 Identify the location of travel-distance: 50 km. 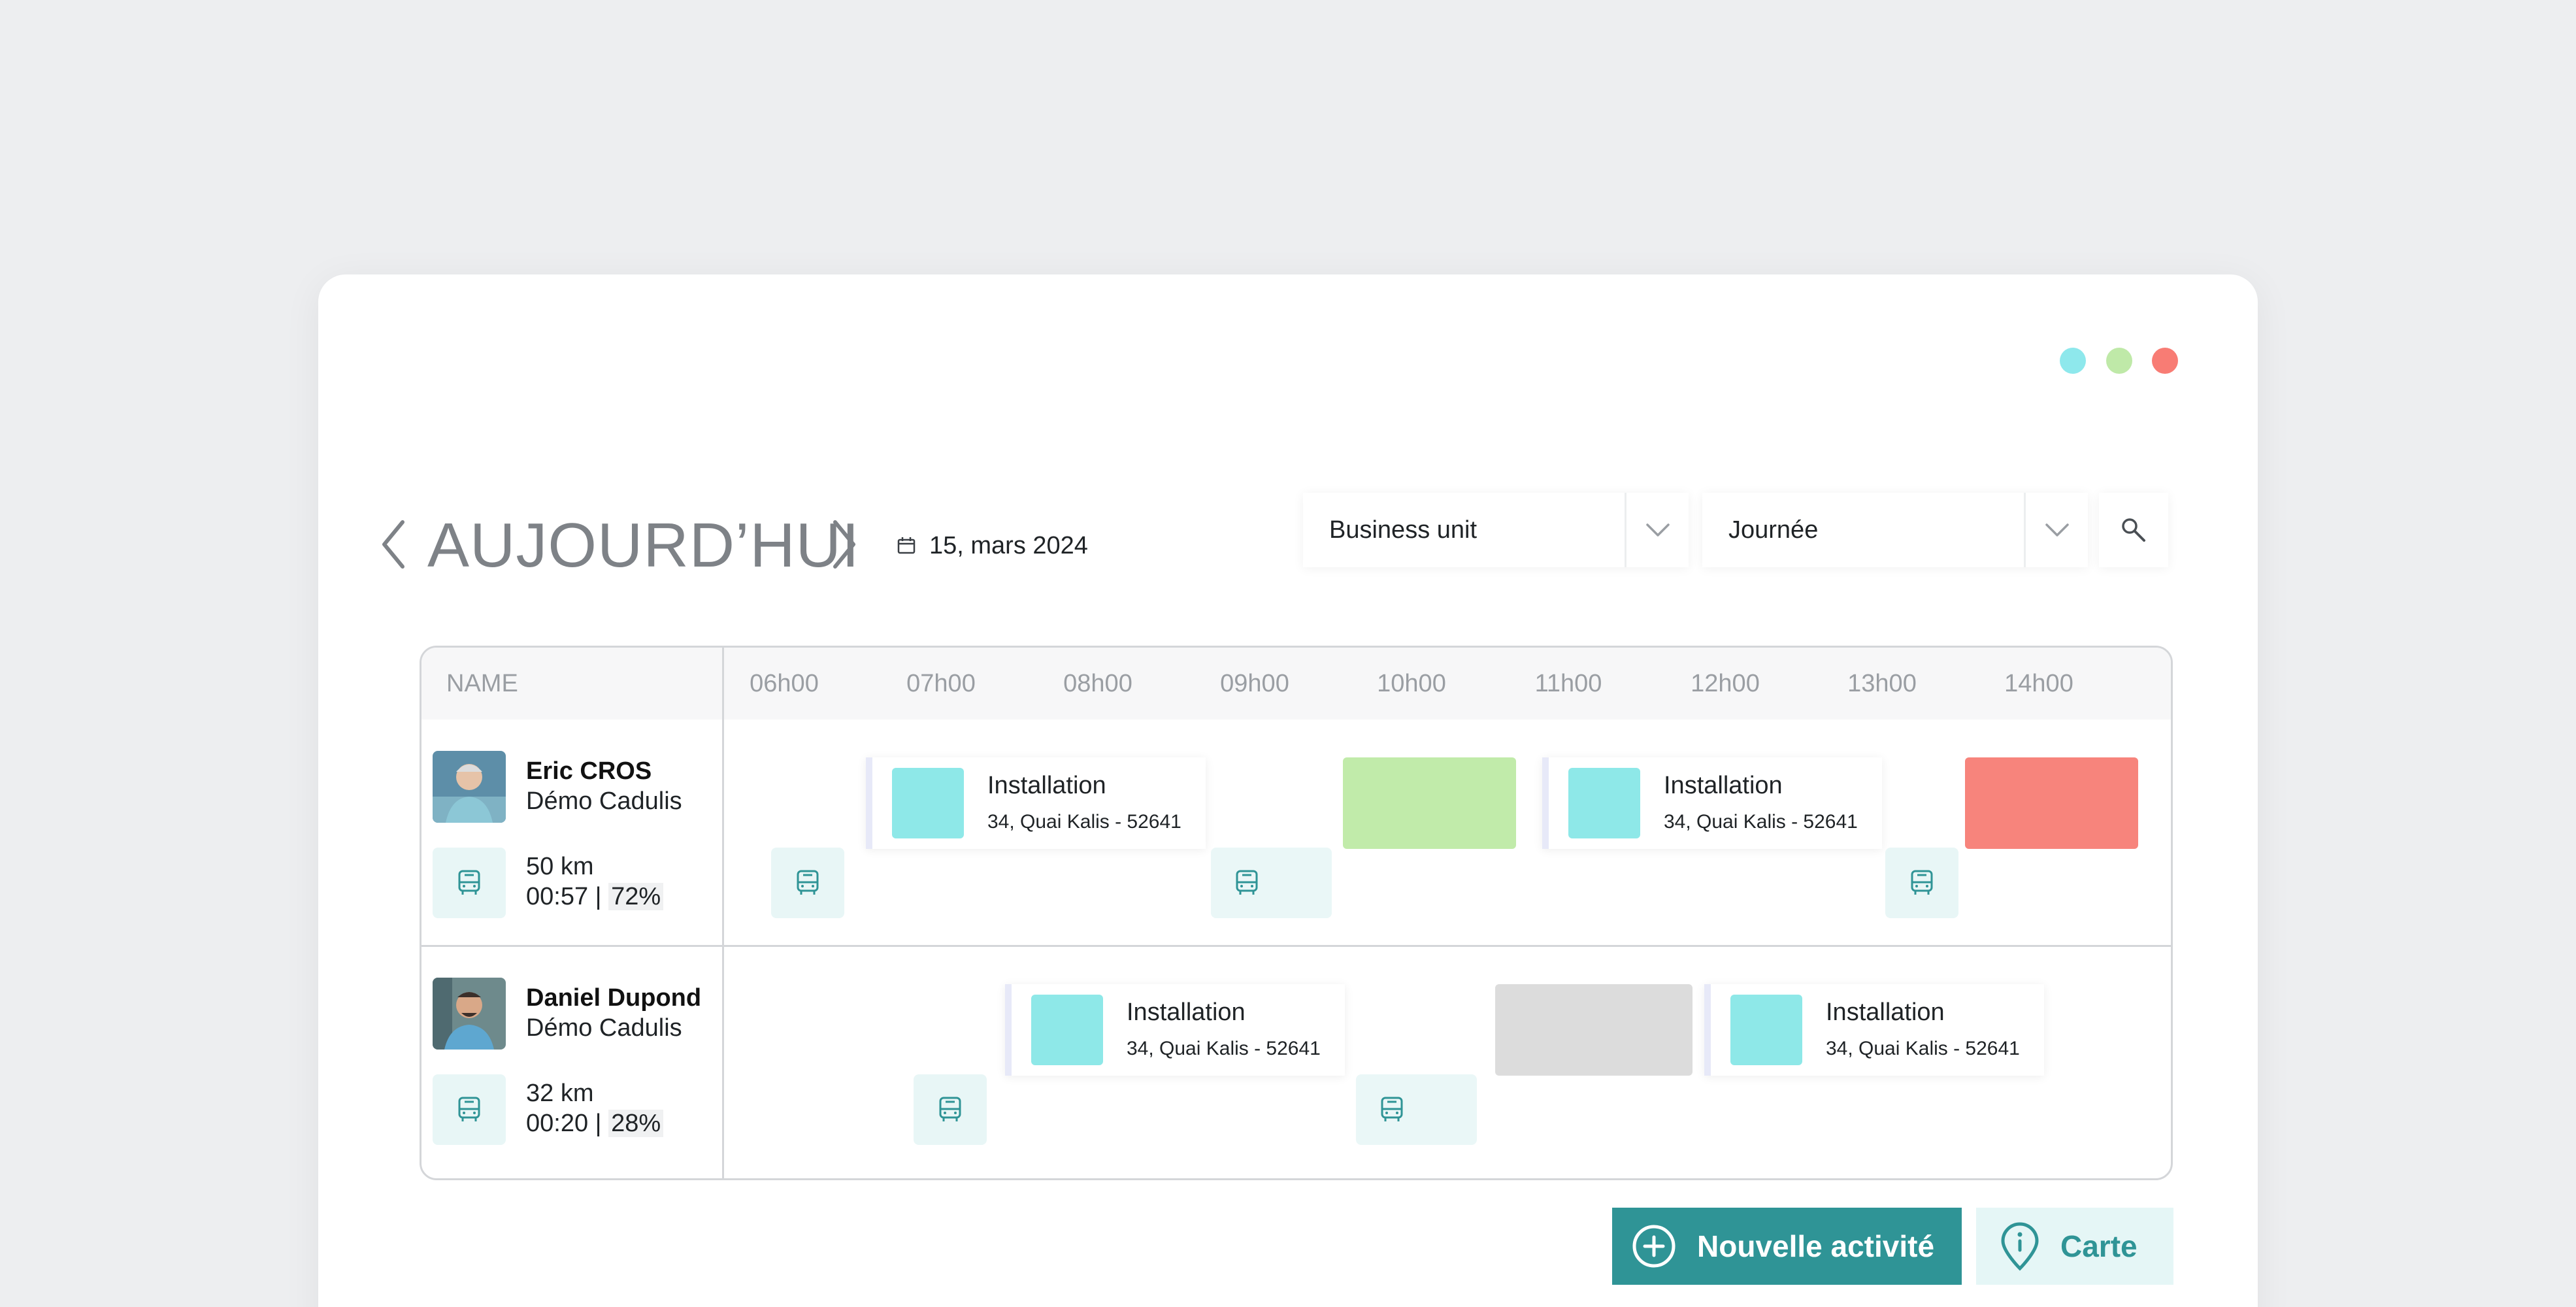
(560, 866).